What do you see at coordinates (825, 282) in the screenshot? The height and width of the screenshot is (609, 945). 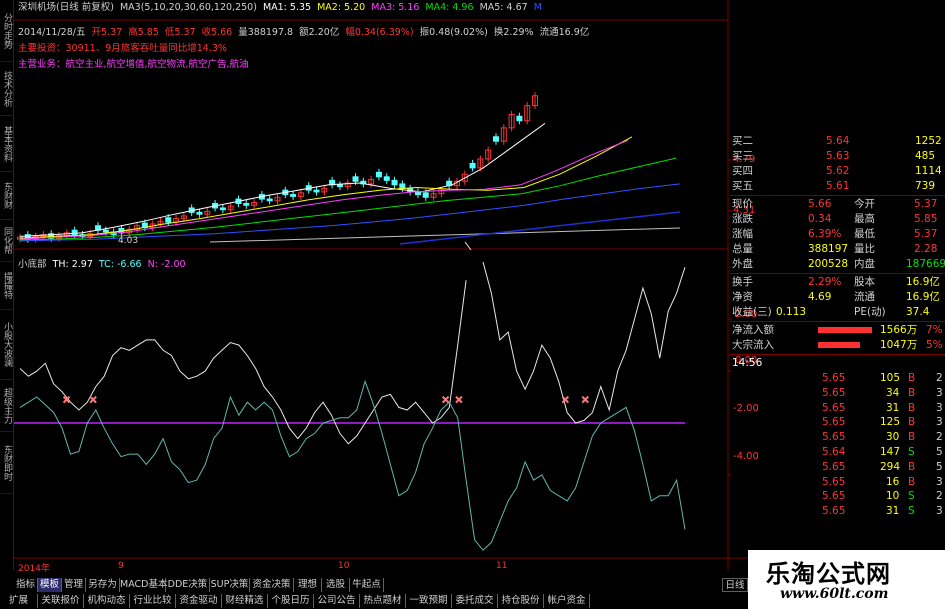 I see `stat-value: 2.29%` at bounding box center [825, 282].